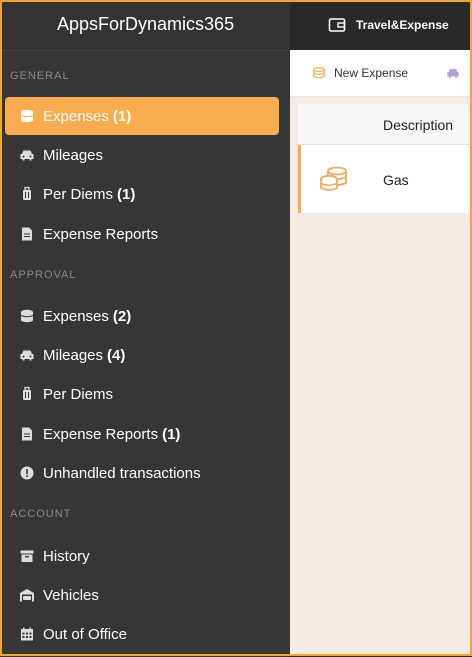 The height and width of the screenshot is (657, 472). Describe the element at coordinates (236, 25) in the screenshot. I see `top-bar: AppsForDynamics365 Travel&Expense` at that location.